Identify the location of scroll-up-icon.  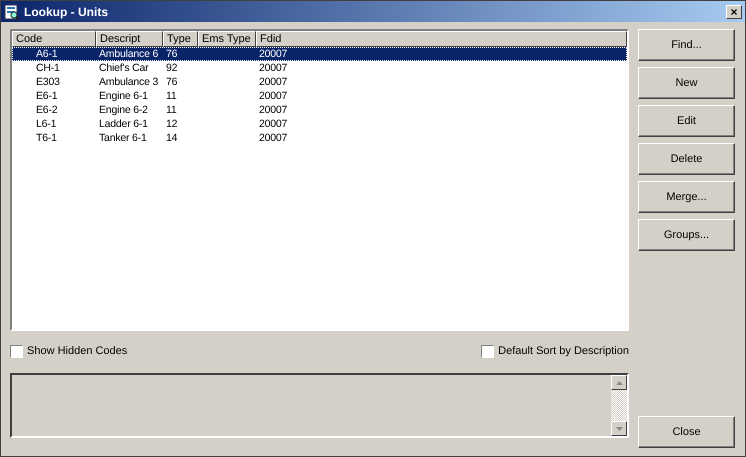
(619, 382).